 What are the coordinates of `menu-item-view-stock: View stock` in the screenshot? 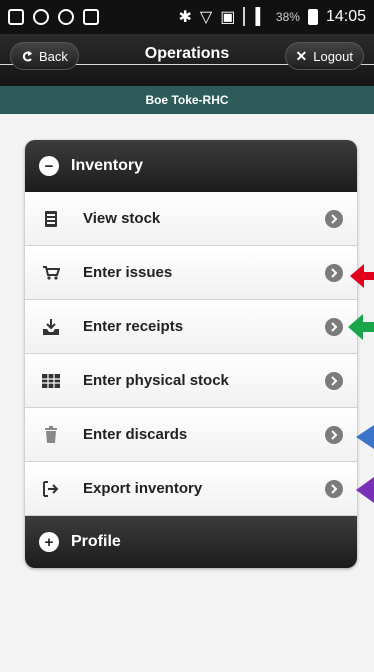 It's located at (191, 219).